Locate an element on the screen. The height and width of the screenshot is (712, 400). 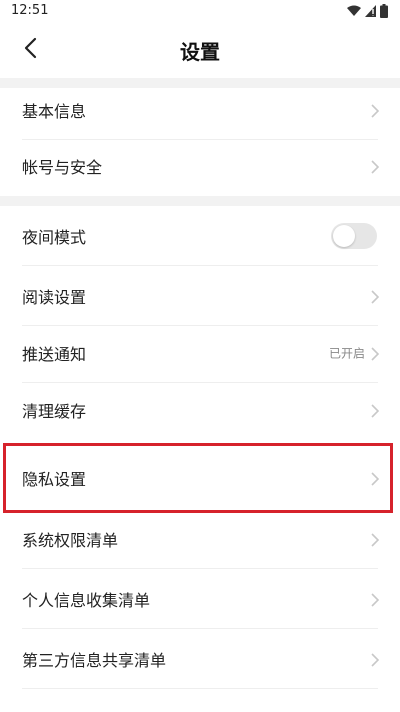
settings-item-label: 帐号与安全 is located at coordinates (62, 167).